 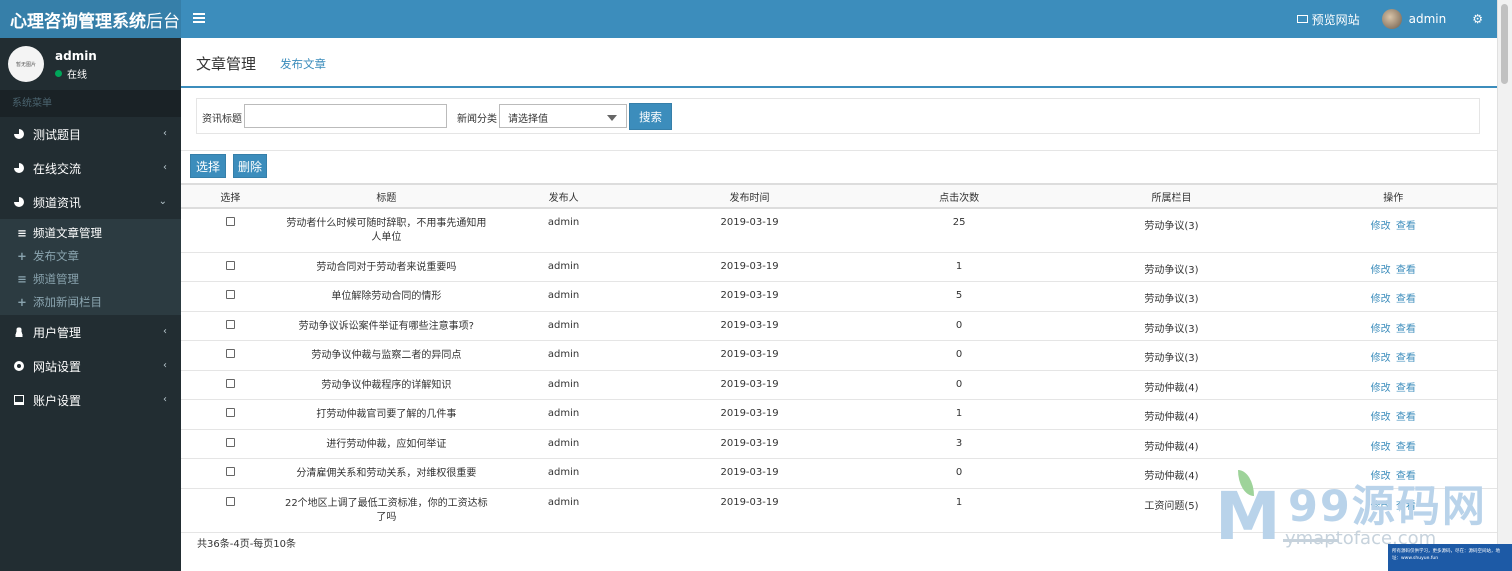 What do you see at coordinates (386, 510) in the screenshot?
I see `article-title: 22个地区上调了最低工资标准，你的工资达标了吗` at bounding box center [386, 510].